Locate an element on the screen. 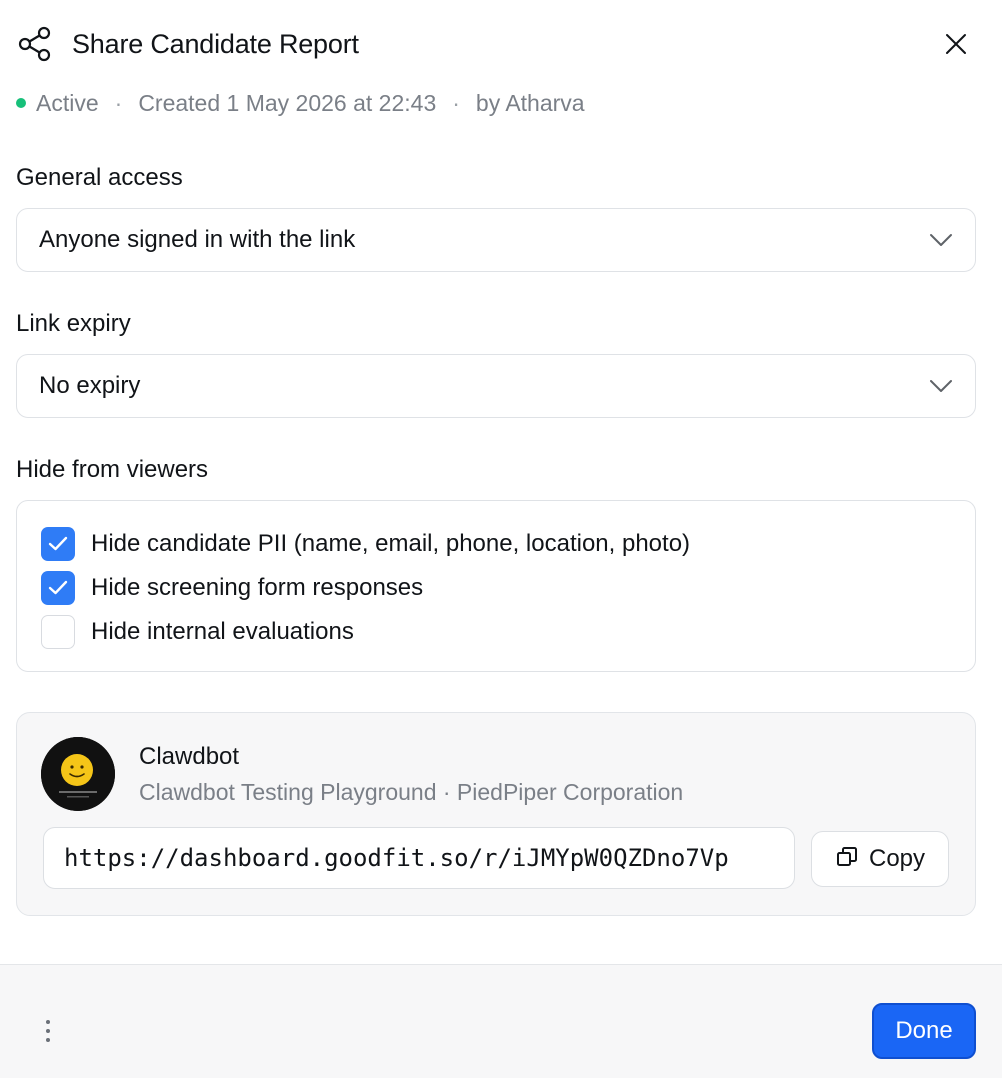 This screenshot has width=1002, height=1078. hide-screening-checkbox is located at coordinates (58, 588).